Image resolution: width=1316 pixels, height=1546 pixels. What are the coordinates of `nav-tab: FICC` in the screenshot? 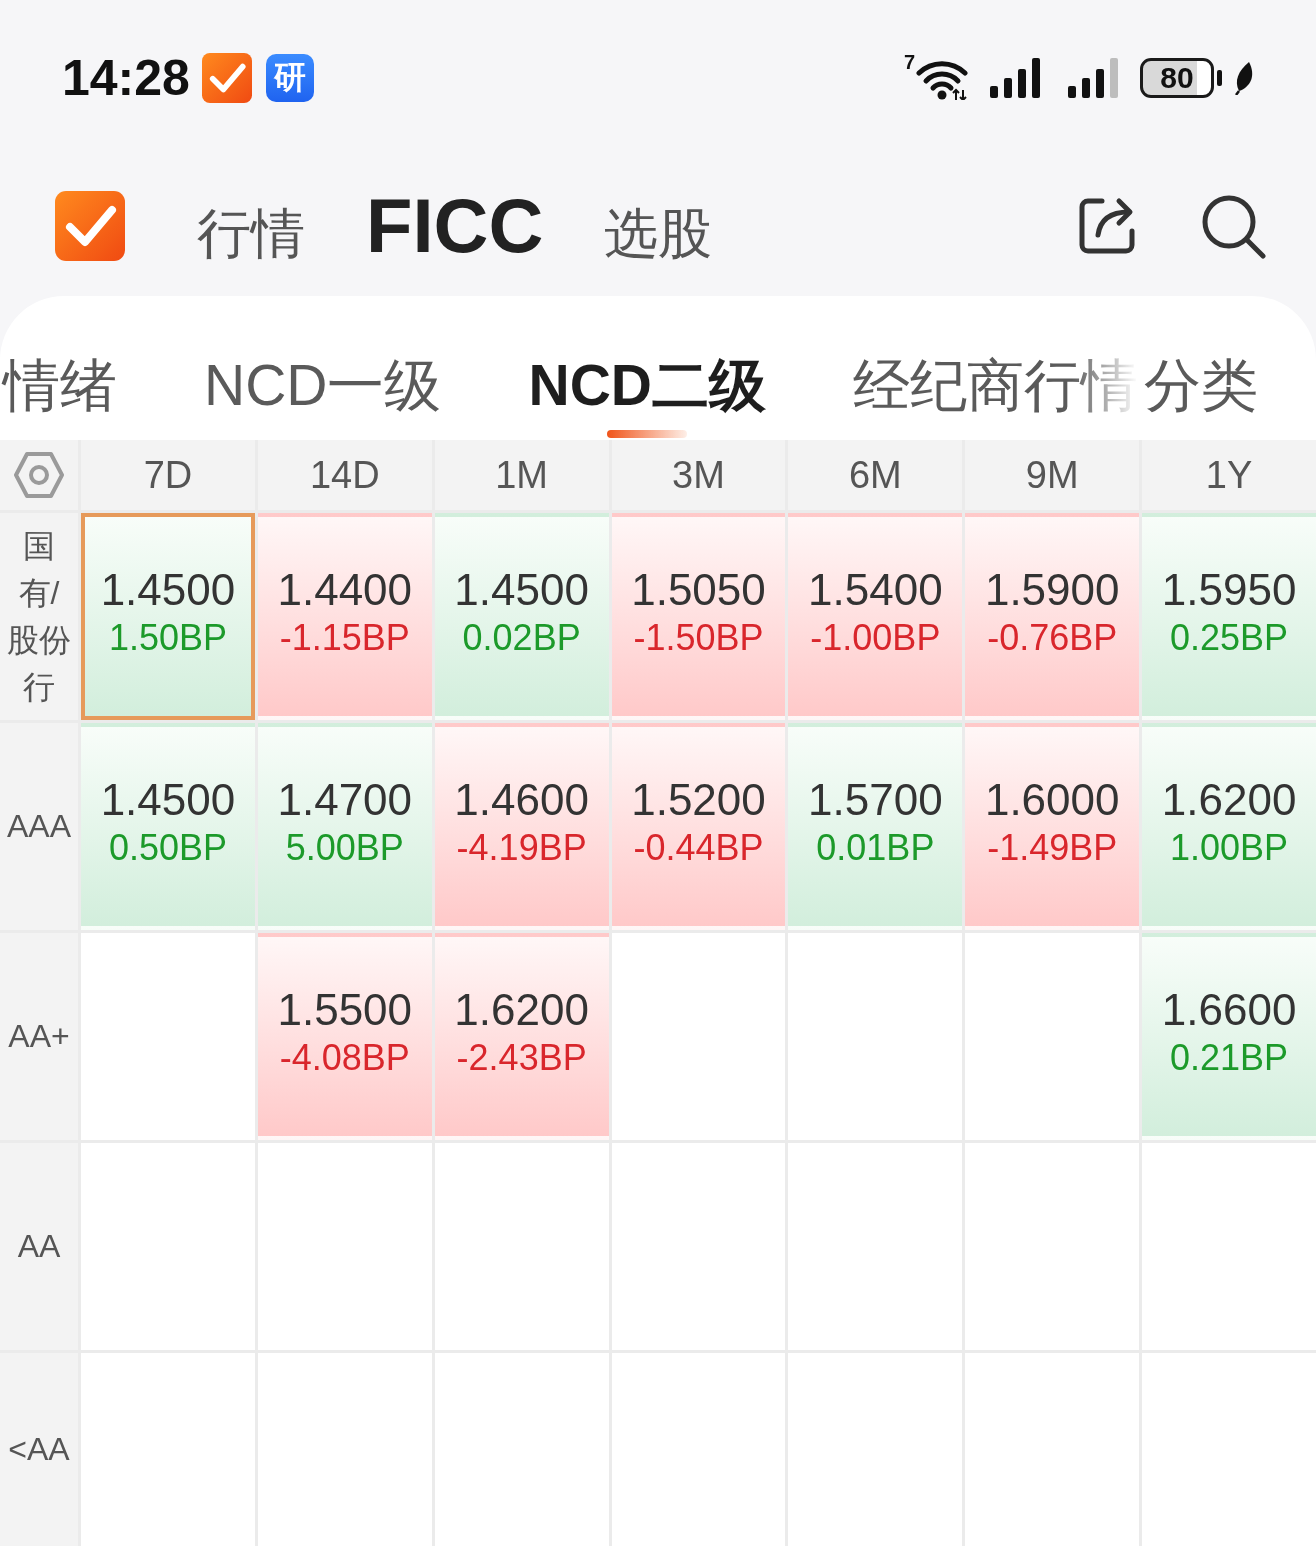 It's located at (455, 226).